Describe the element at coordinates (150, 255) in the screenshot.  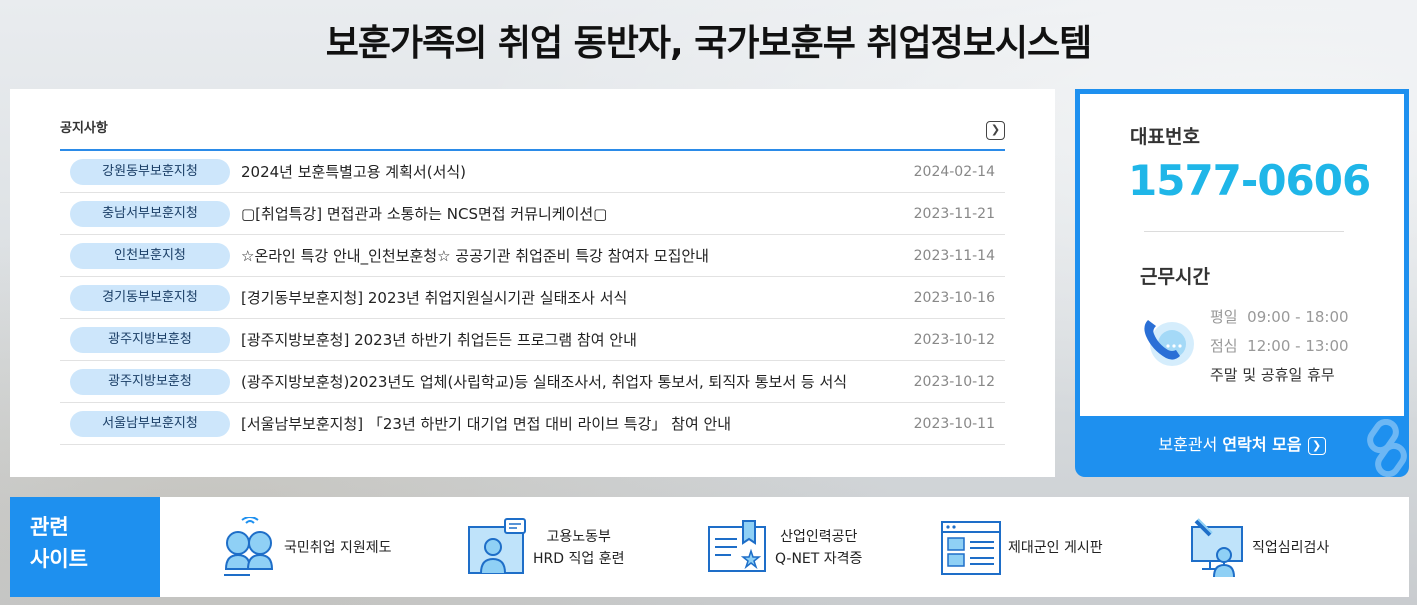
I see `notice-org-badge: 인천보훈지청` at that location.